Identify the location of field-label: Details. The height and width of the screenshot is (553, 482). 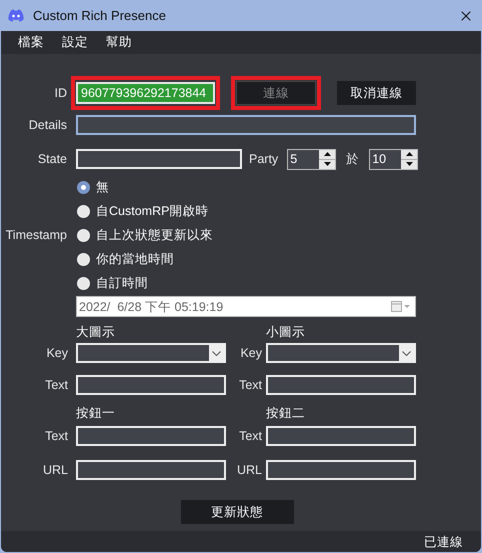
(47, 125).